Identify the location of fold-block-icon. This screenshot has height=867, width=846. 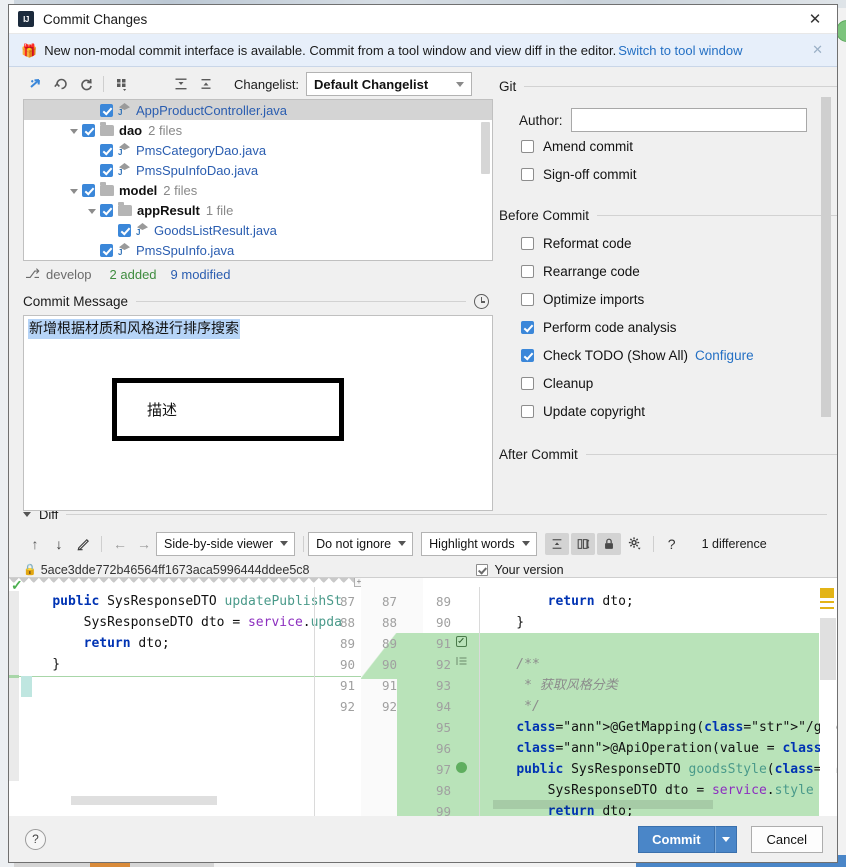
(465, 664).